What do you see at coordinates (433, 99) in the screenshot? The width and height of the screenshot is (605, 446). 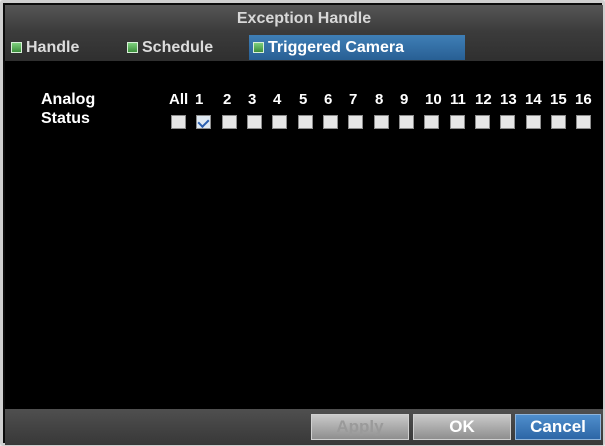 I see `camera-label-10: 10` at bounding box center [433, 99].